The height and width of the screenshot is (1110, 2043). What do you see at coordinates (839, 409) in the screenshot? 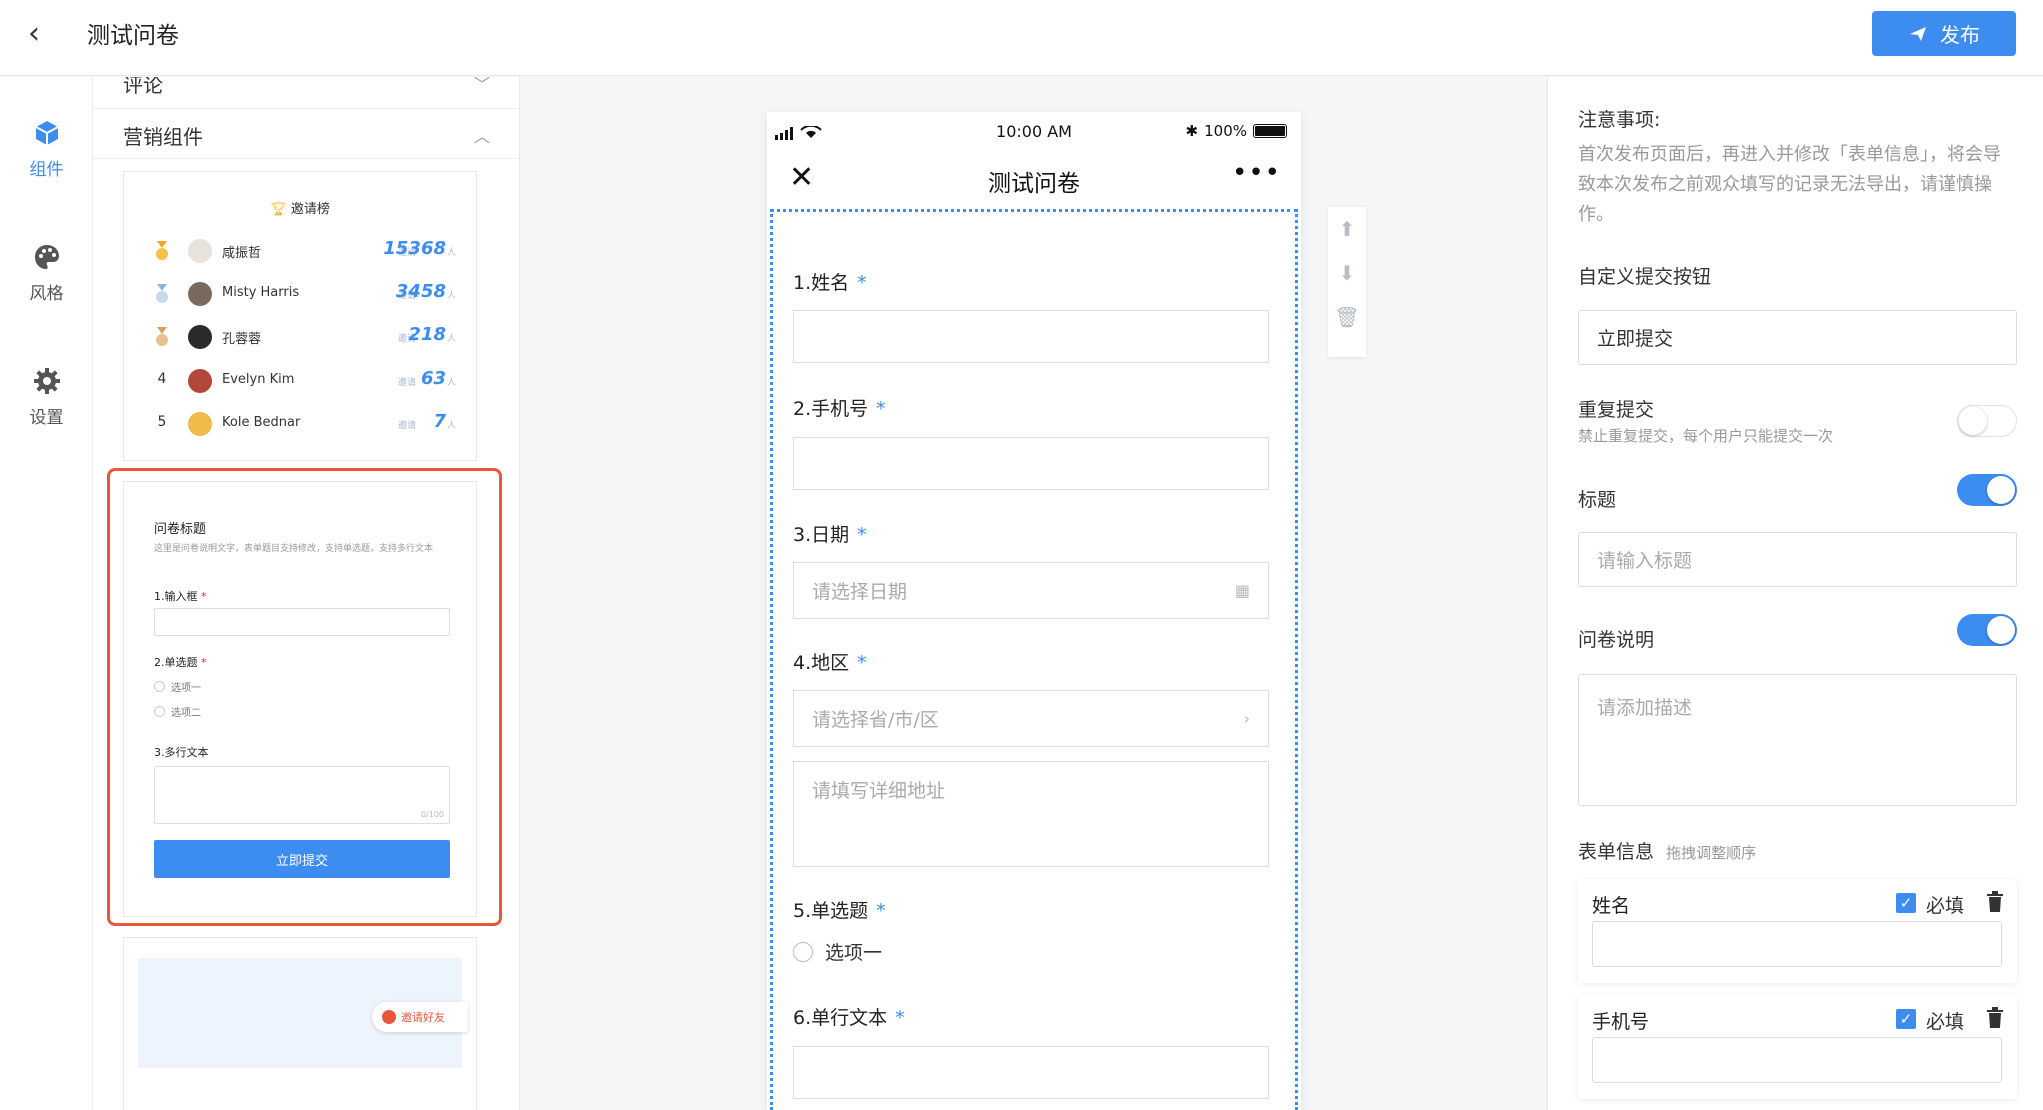
I see `question-label: 2.手机号 *` at bounding box center [839, 409].